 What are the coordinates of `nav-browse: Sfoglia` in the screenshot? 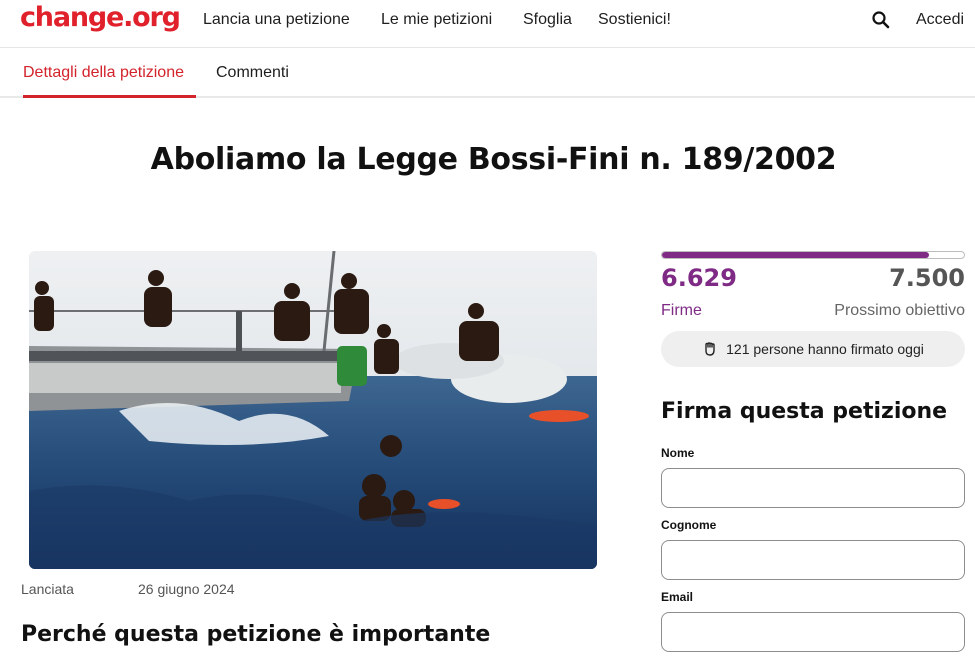 It's located at (547, 20).